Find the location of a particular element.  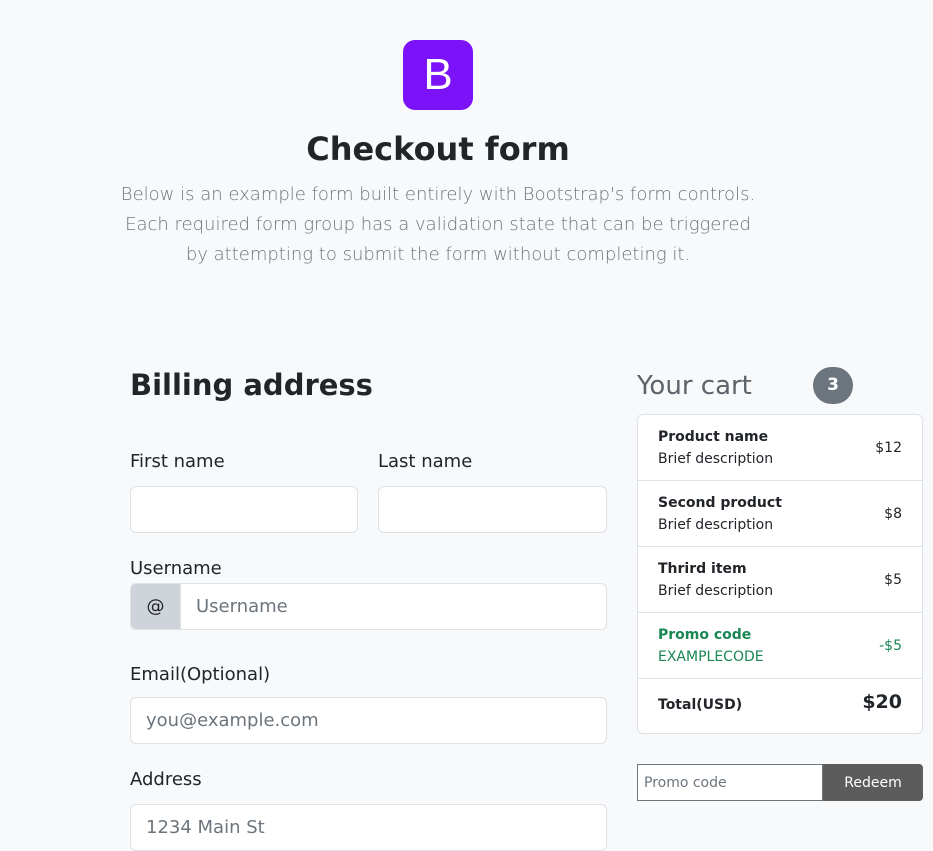

cart-item: Product name Brief description $12 is located at coordinates (780, 448).